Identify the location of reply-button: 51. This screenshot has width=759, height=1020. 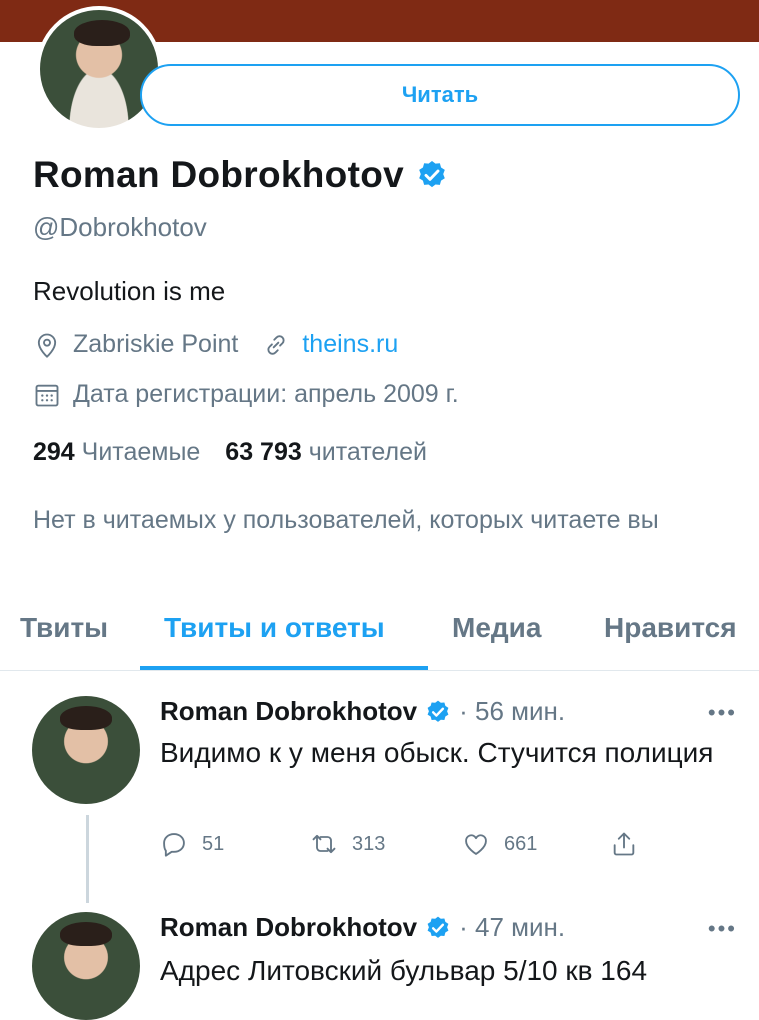
(192, 844).